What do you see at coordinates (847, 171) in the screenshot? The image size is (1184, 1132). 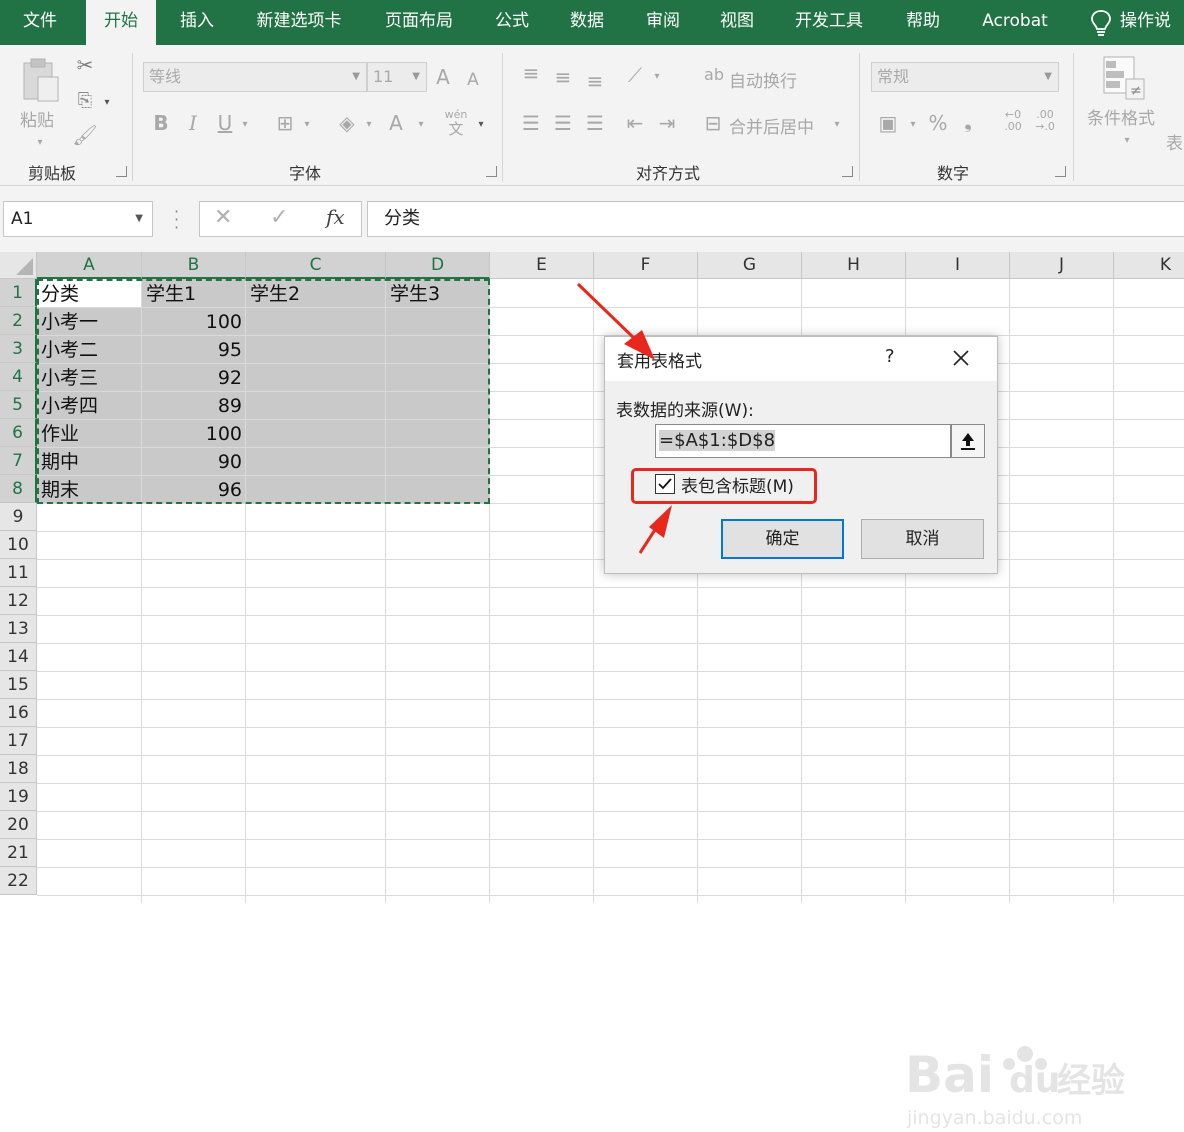 I see `alignment-launcher-icon` at bounding box center [847, 171].